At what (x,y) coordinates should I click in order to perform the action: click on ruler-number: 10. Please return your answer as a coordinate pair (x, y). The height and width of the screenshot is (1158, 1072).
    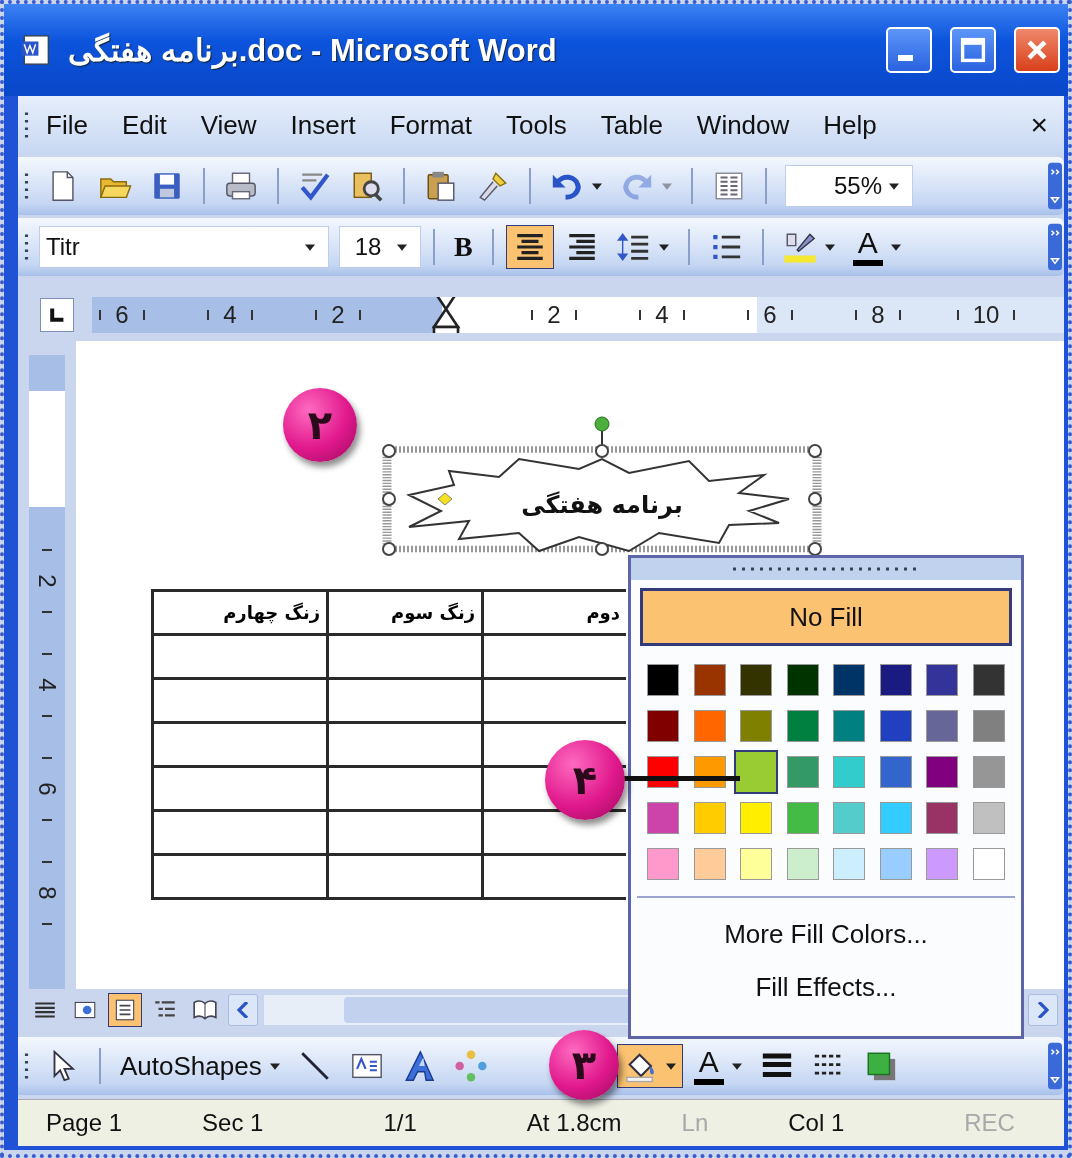
    Looking at the image, I should click on (986, 315).